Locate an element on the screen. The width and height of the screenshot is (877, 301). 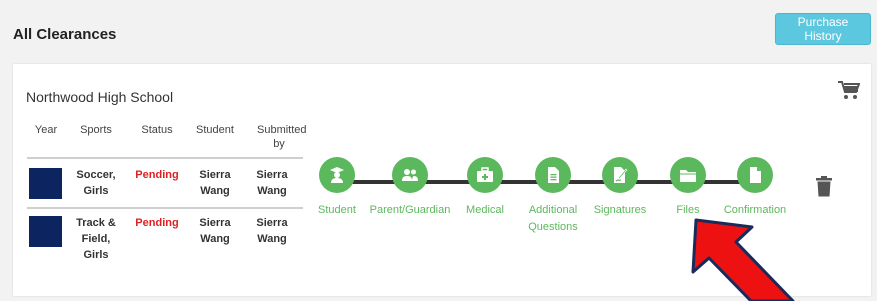
sport-cell: Track & Field, Girls is located at coordinates (96, 239).